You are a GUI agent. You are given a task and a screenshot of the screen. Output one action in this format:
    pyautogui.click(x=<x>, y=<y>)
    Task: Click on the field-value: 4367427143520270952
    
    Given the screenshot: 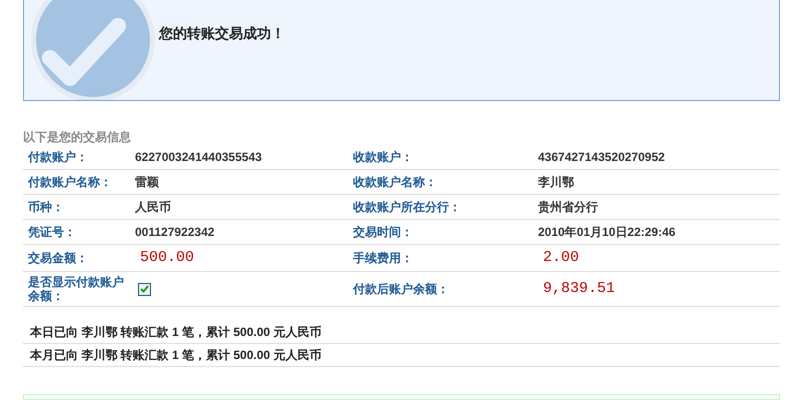 What is the action you would take?
    pyautogui.click(x=601, y=157)
    